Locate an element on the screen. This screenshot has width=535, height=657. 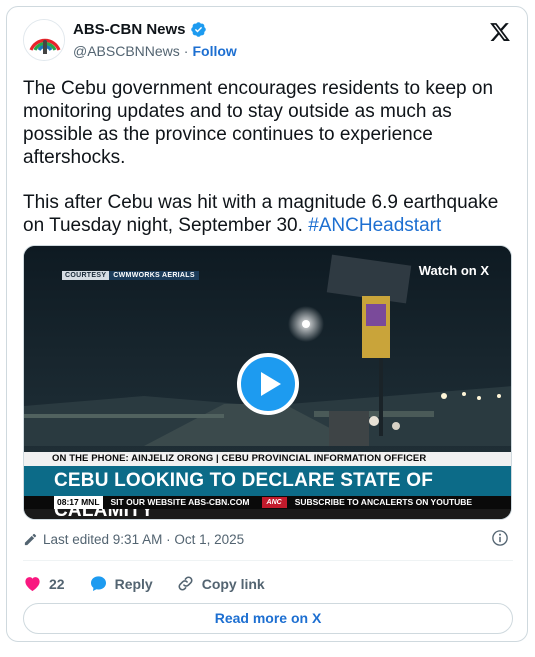
pencil-icon is located at coordinates (30, 539).